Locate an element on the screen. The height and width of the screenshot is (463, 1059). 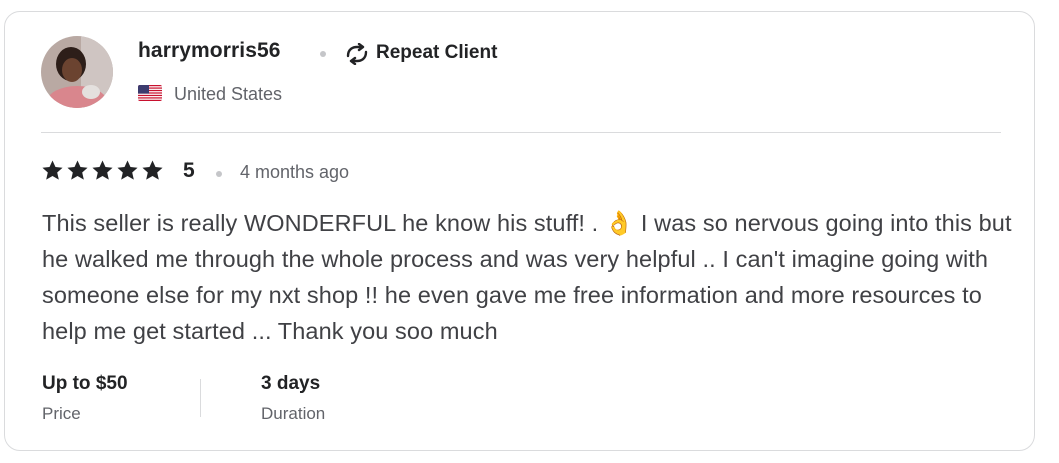
details-divider is located at coordinates (200, 398).